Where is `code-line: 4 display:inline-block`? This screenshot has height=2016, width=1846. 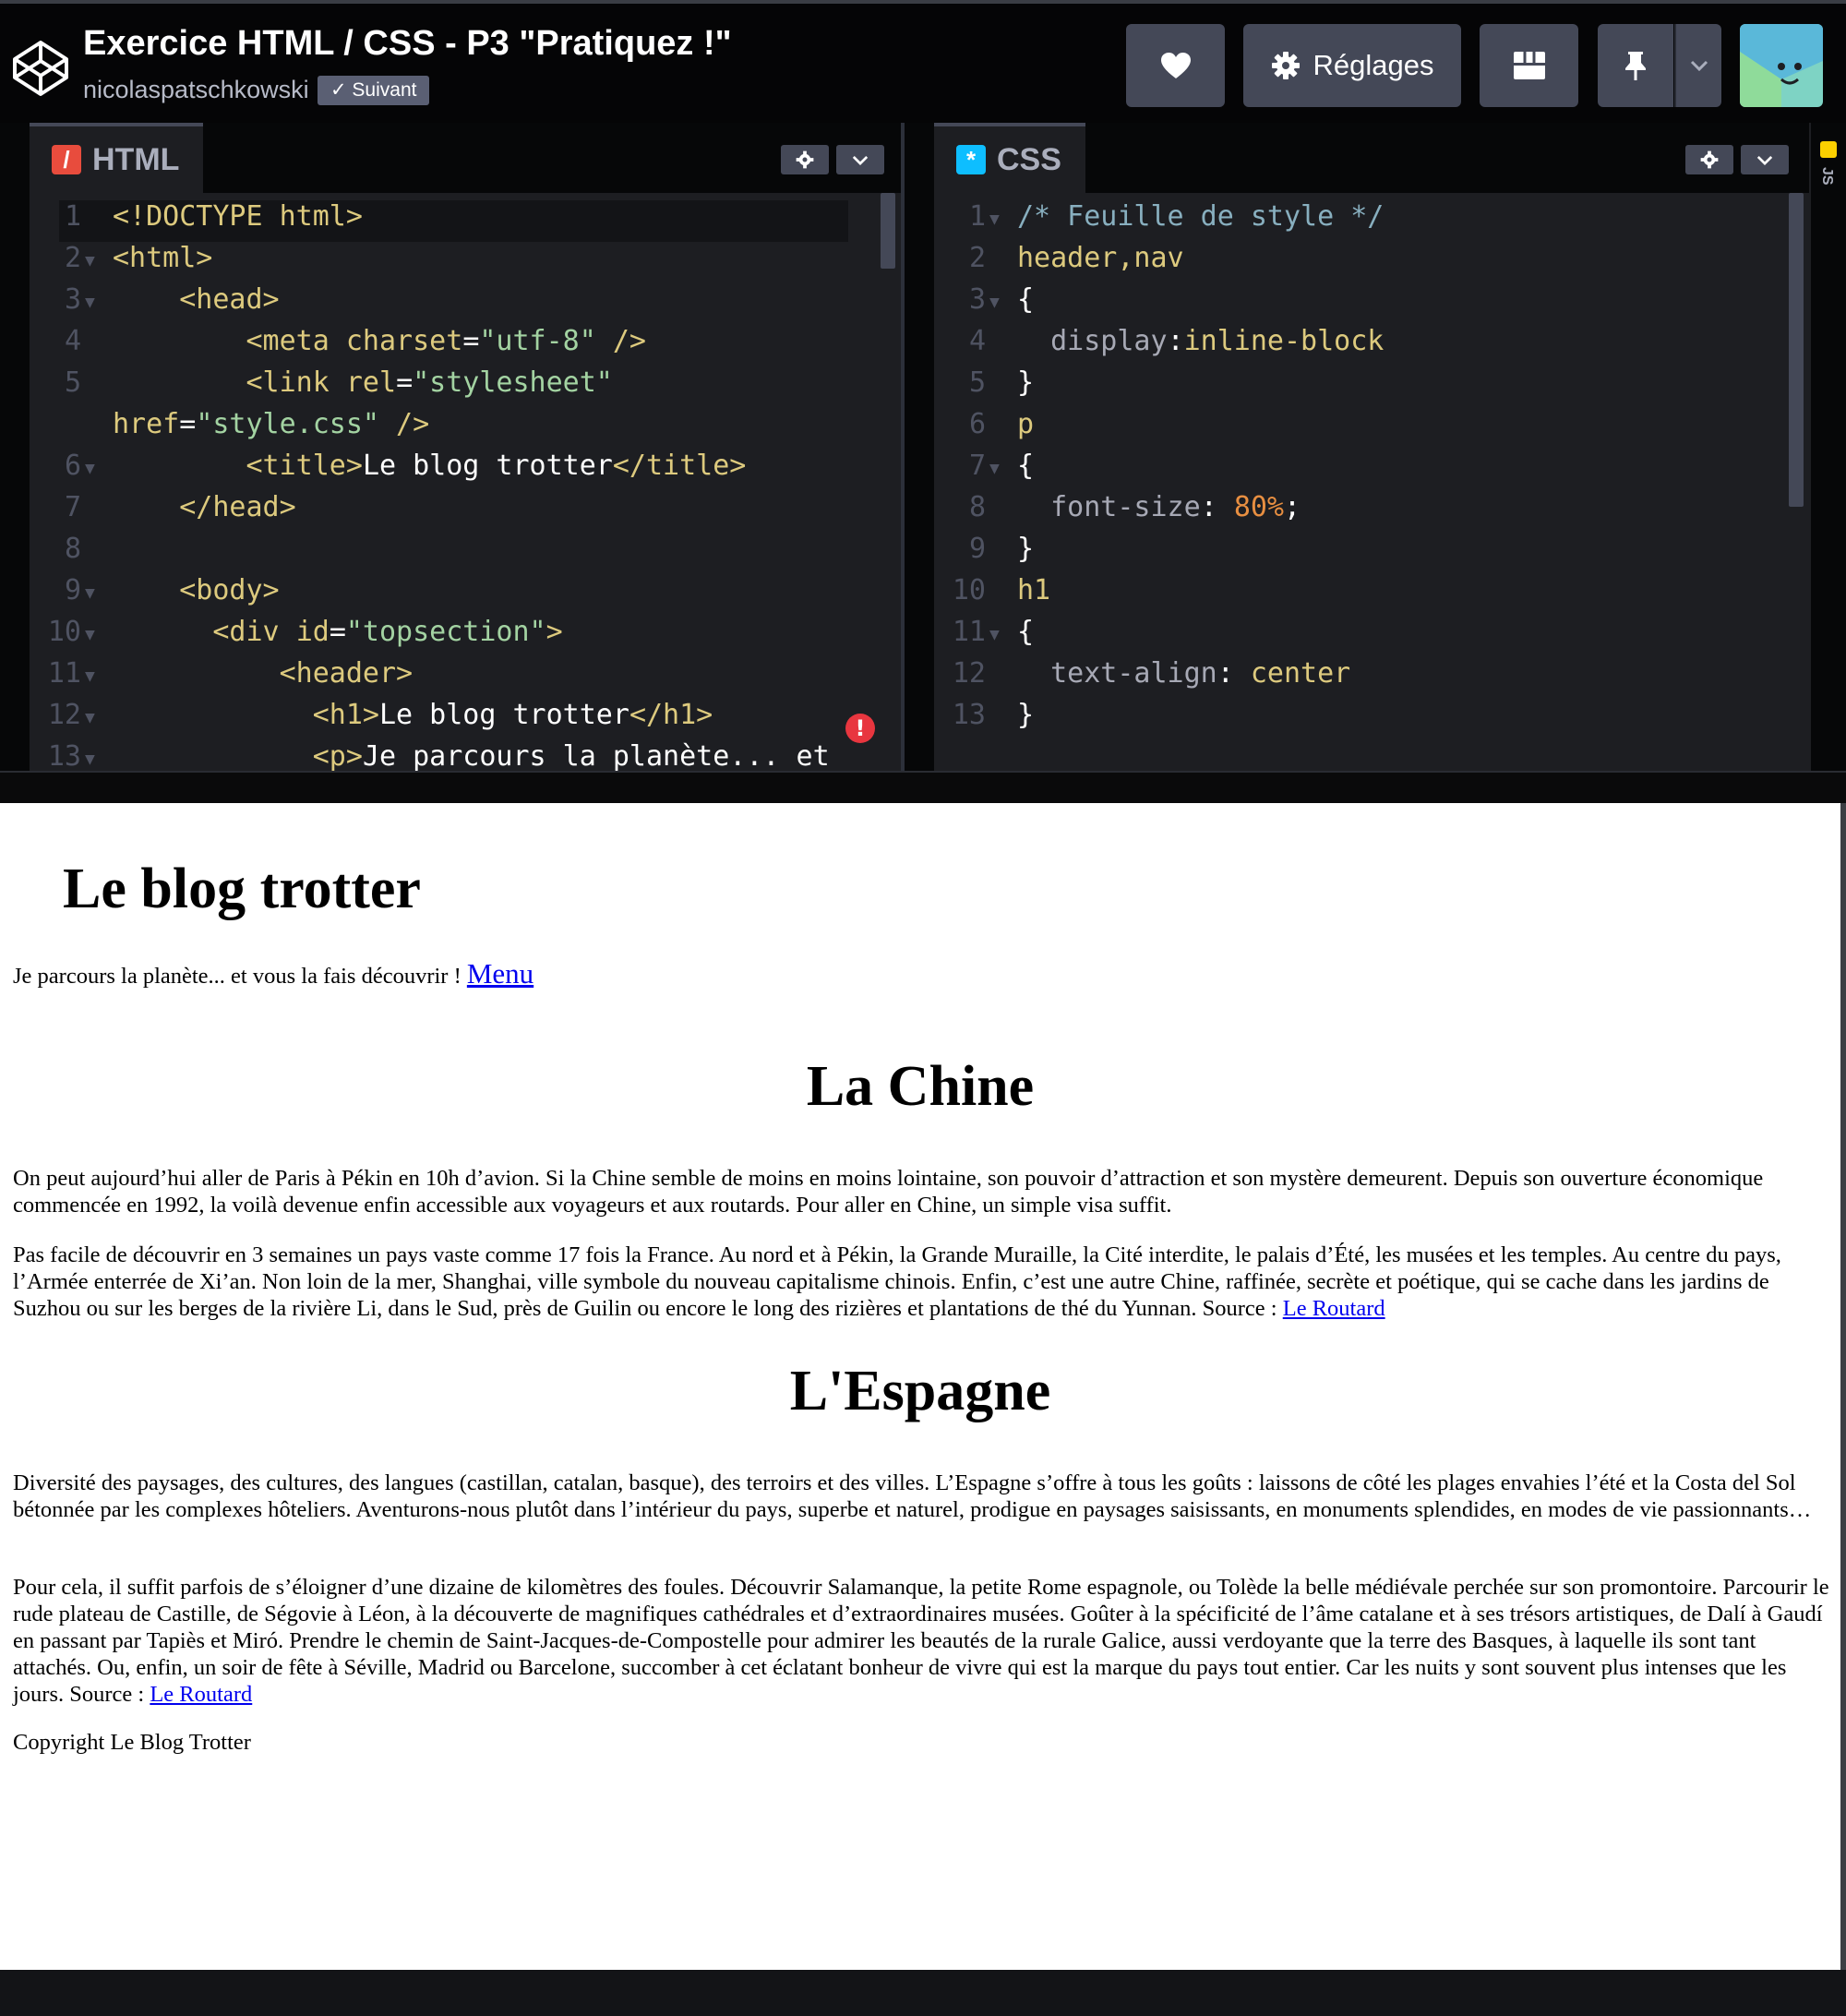 code-line: 4 display:inline-block is located at coordinates (1371, 345).